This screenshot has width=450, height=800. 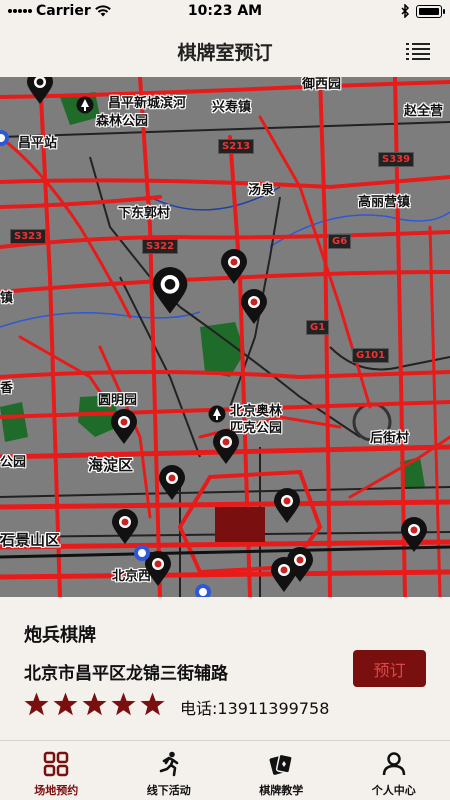 I want to click on venue-name: 炮兵棋牌, so click(x=60, y=635).